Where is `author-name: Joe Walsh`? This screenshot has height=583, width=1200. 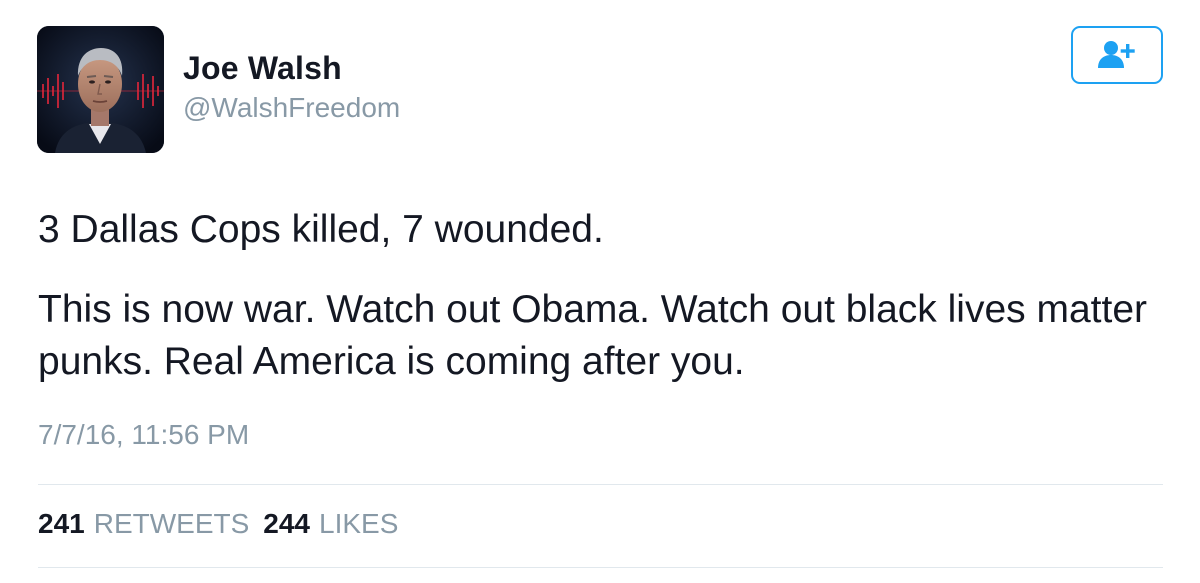
author-name: Joe Walsh is located at coordinates (262, 68).